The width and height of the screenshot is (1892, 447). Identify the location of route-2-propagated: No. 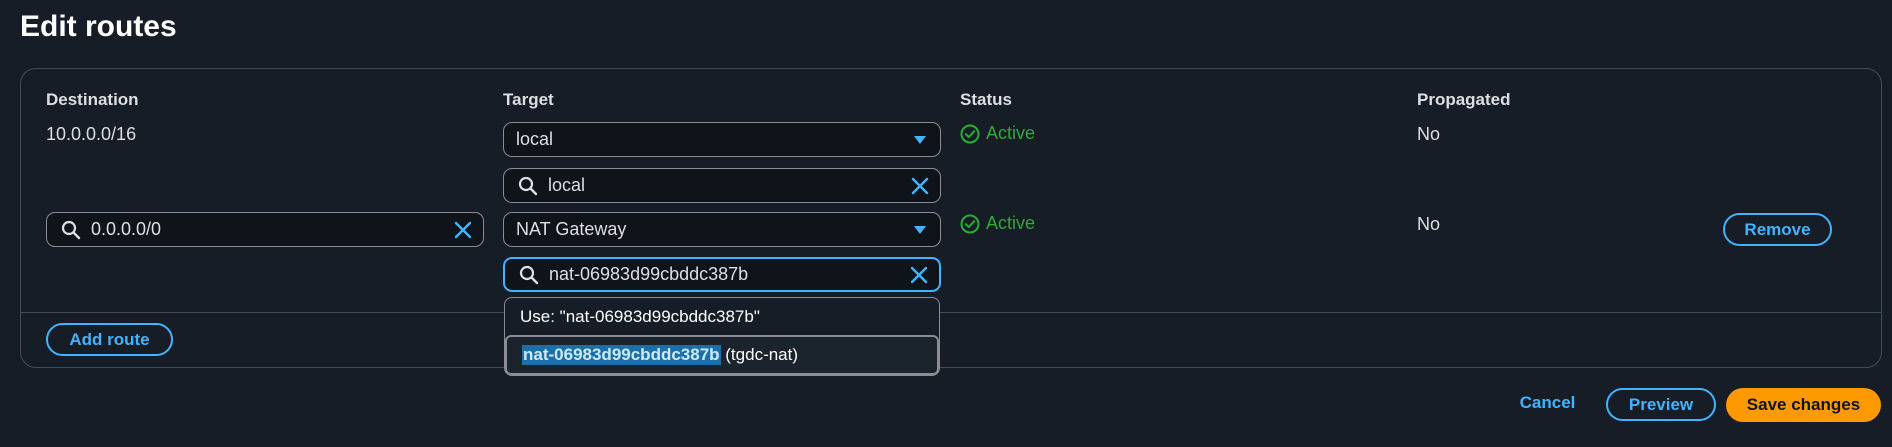
(1429, 224).